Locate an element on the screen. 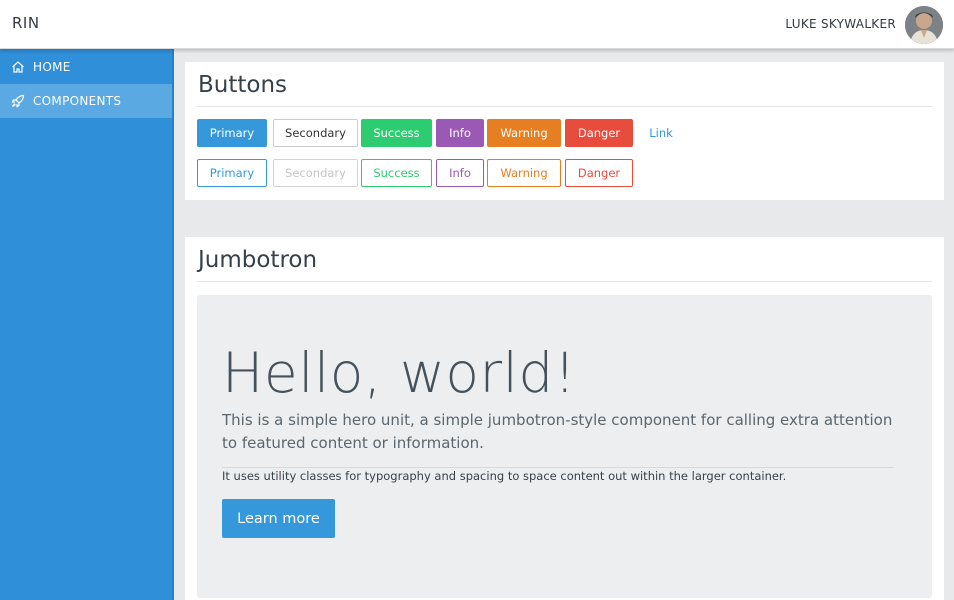 The width and height of the screenshot is (954, 600). danger-button: Danger is located at coordinates (599, 133).